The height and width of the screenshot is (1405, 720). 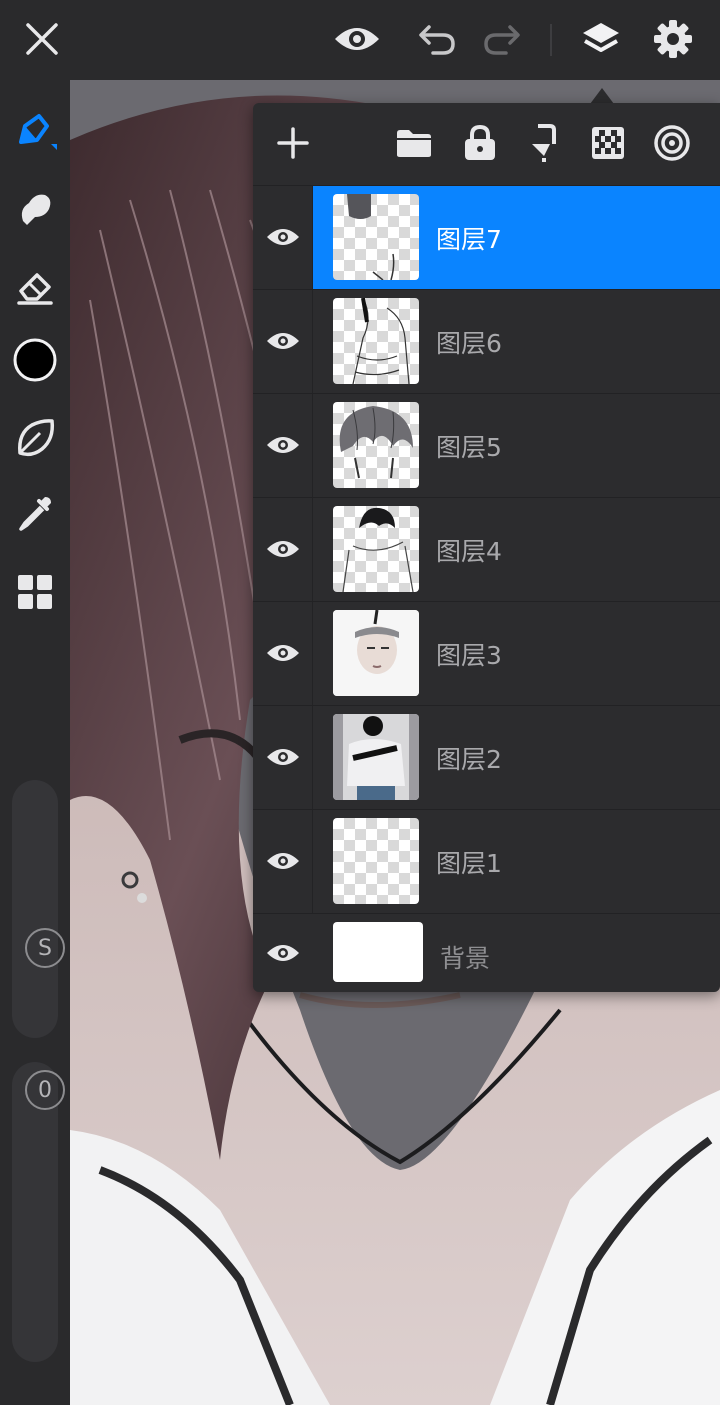 What do you see at coordinates (42, 39) in the screenshot?
I see `close-icon` at bounding box center [42, 39].